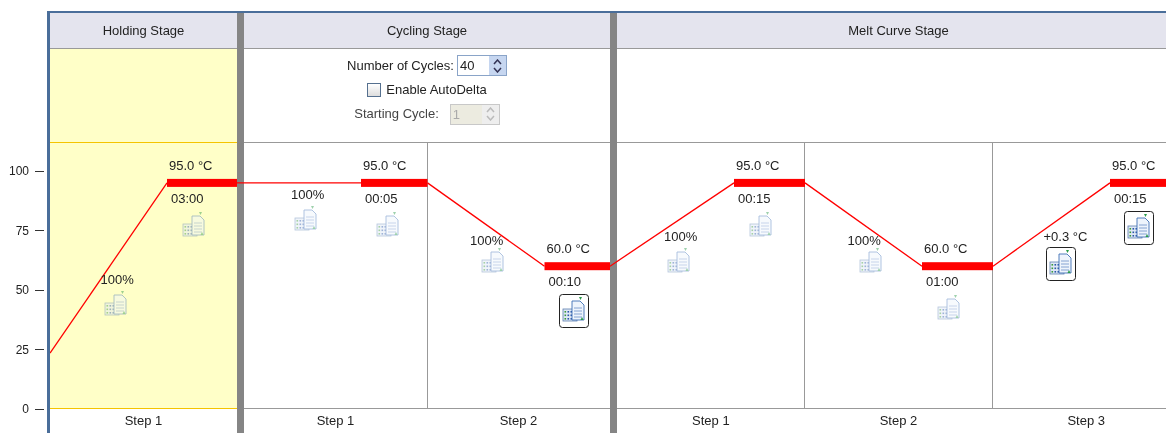 The height and width of the screenshot is (433, 1166). What do you see at coordinates (143, 31) in the screenshot?
I see `stage-header: Holding Stage` at bounding box center [143, 31].